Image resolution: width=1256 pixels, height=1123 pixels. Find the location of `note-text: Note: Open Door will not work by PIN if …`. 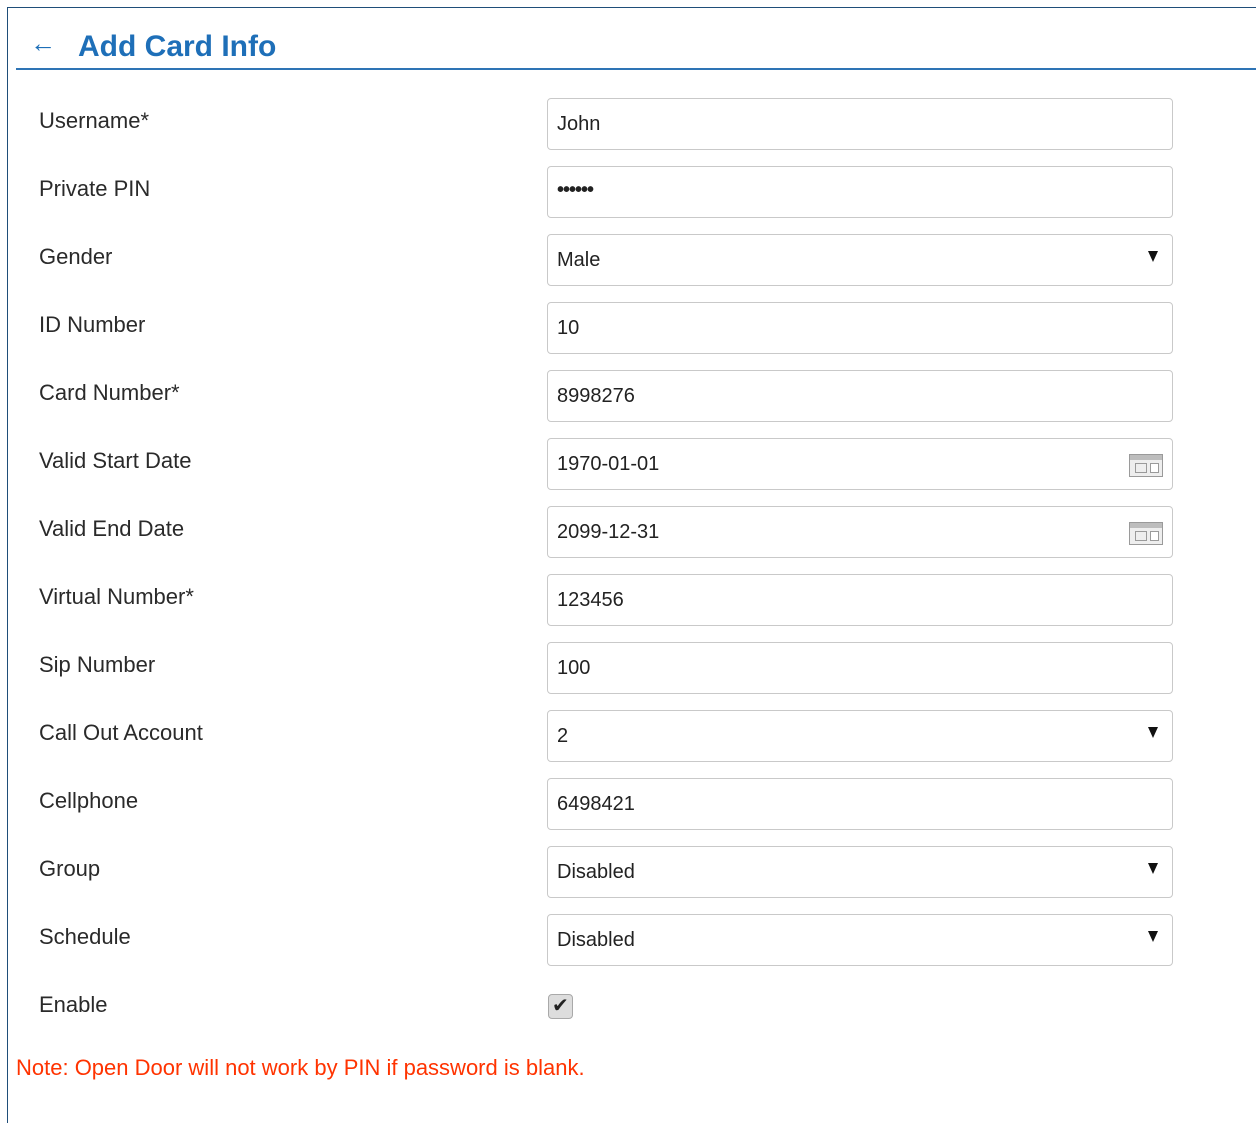

note-text: Note: Open Door will not work by PIN if … is located at coordinates (300, 1067).